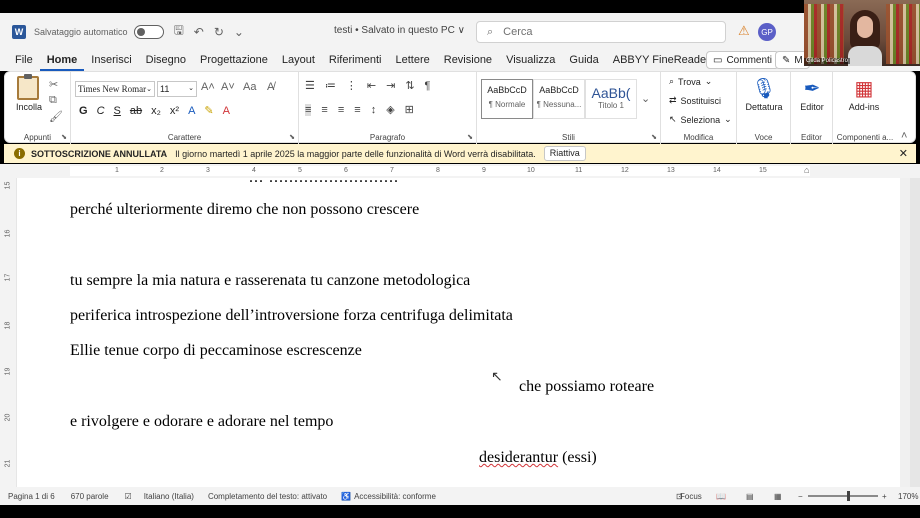 This screenshot has height=518, width=920. I want to click on subscript-button: x₂, so click(156, 111).